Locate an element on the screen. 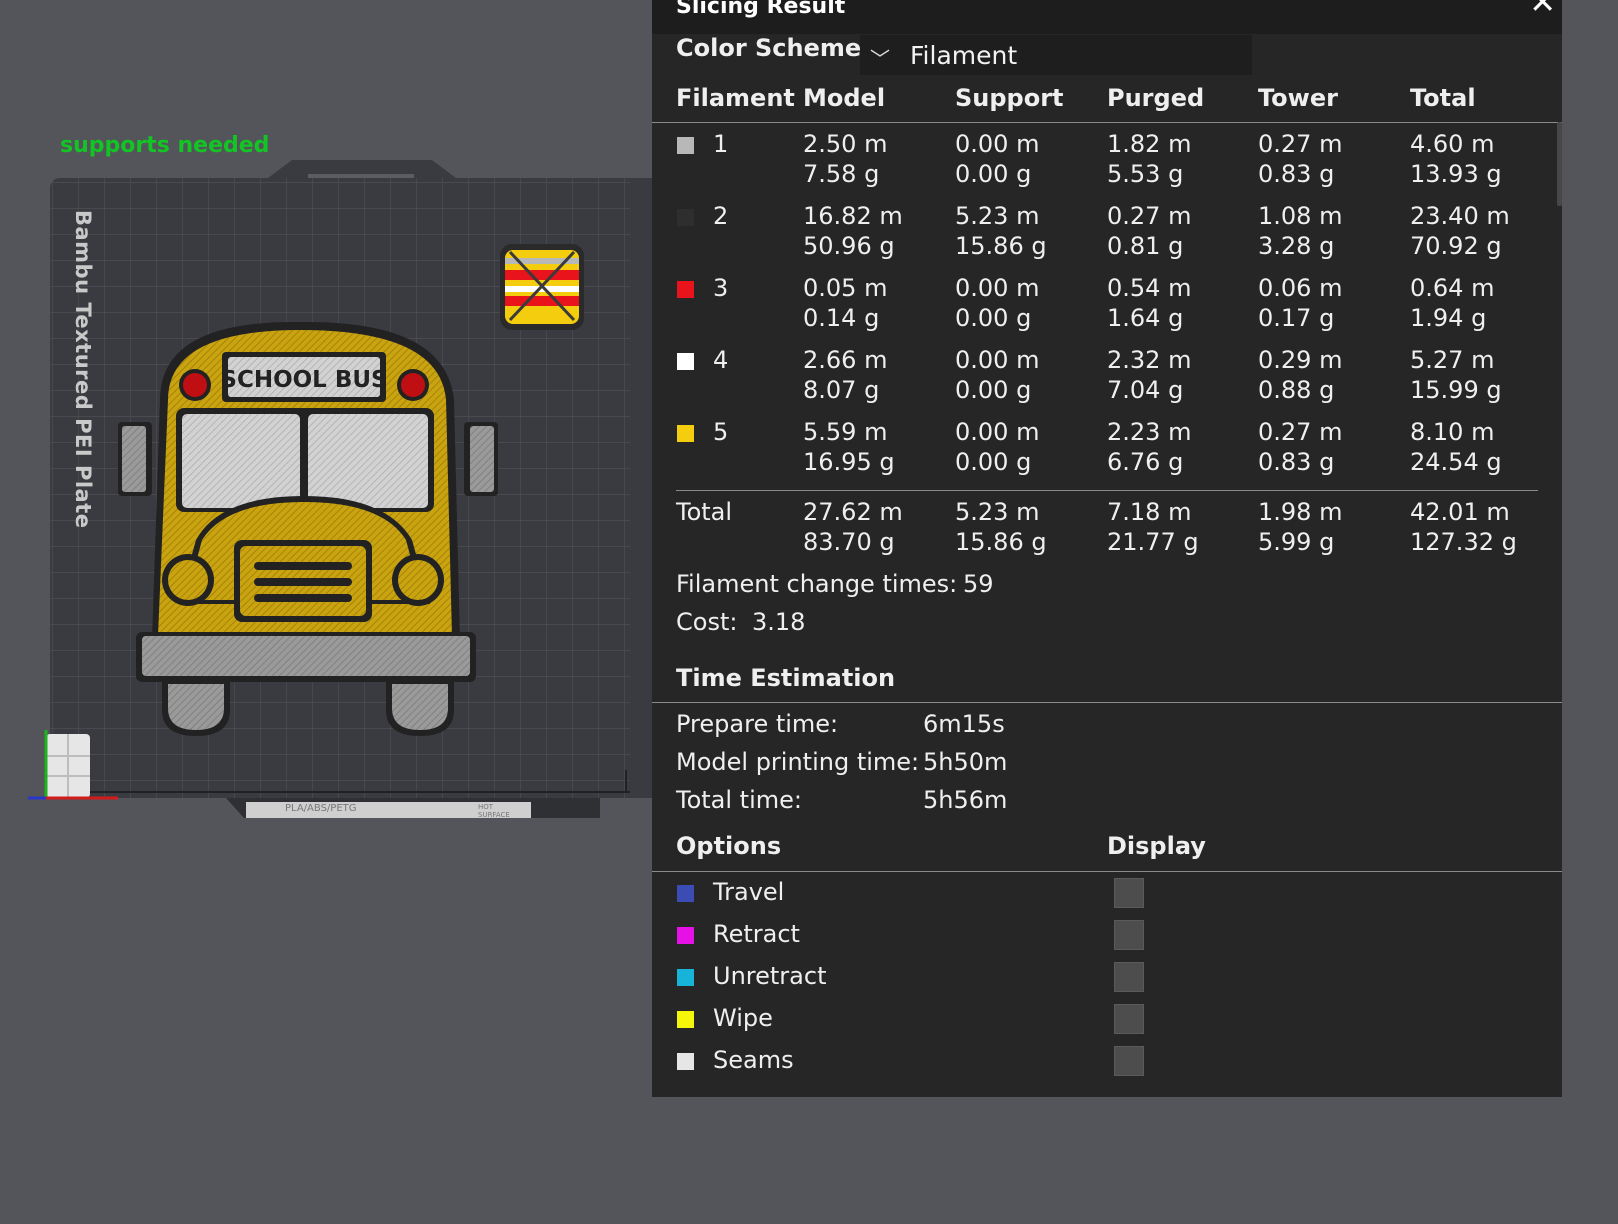 The image size is (1618, 1224). filament-1-purged: 1.82 m 5.53 g is located at coordinates (1149, 159).